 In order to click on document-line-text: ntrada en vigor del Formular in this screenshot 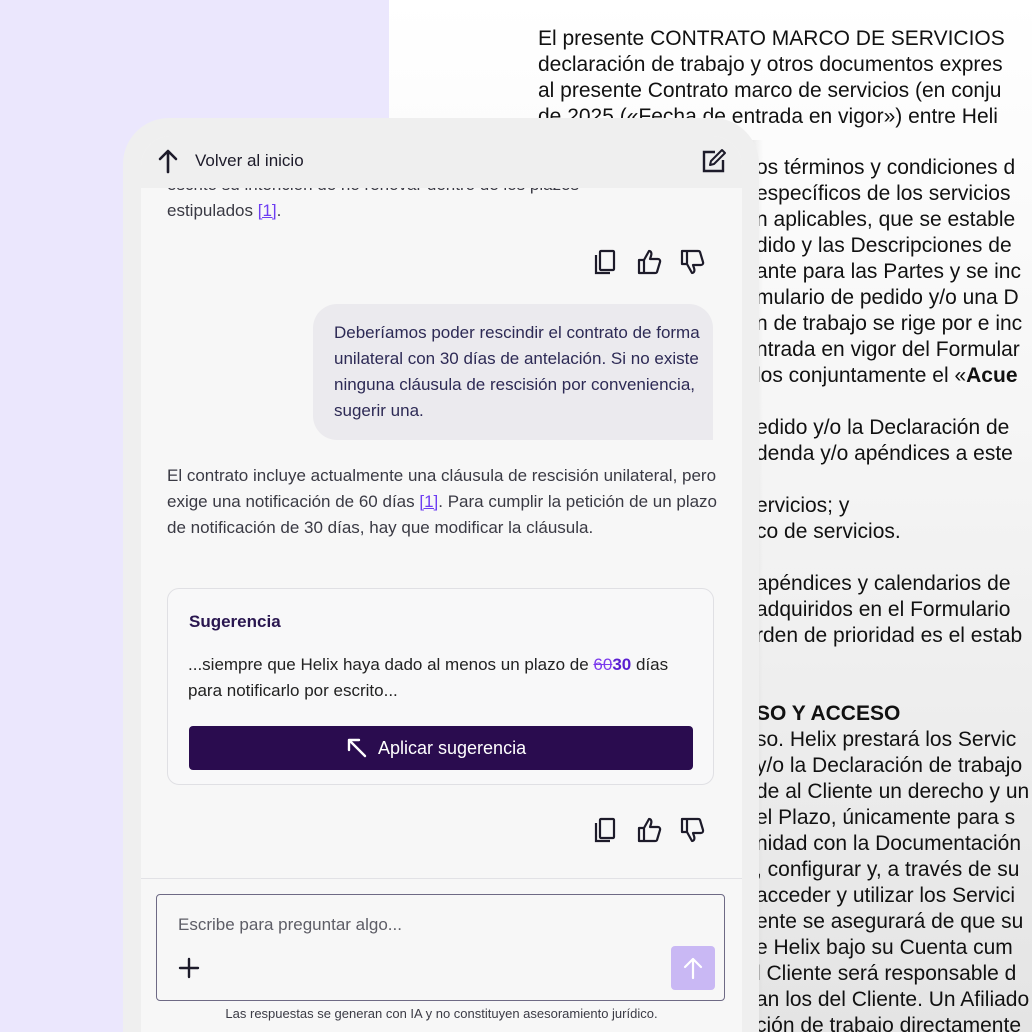, I will do `click(888, 349)`.